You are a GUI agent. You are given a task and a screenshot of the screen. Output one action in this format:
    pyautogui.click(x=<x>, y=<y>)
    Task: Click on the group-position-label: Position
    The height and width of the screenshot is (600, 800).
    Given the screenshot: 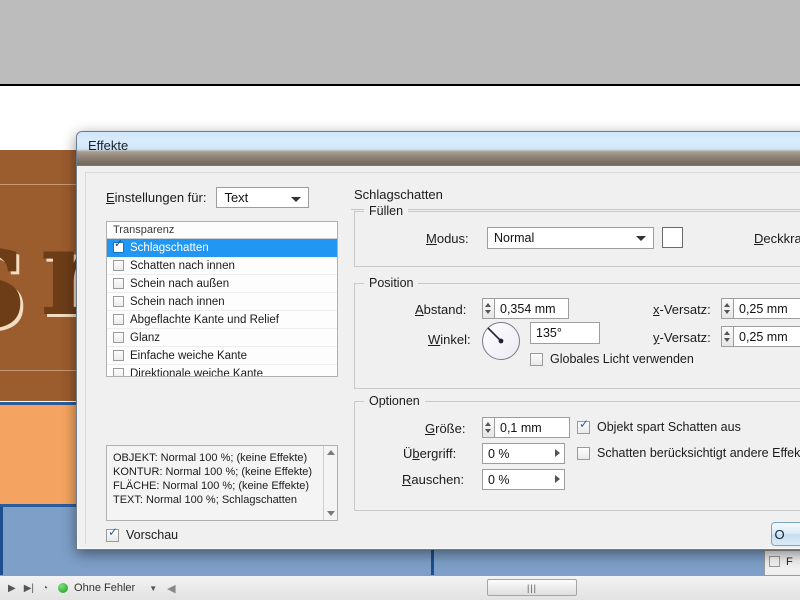 What is the action you would take?
    pyautogui.click(x=391, y=283)
    